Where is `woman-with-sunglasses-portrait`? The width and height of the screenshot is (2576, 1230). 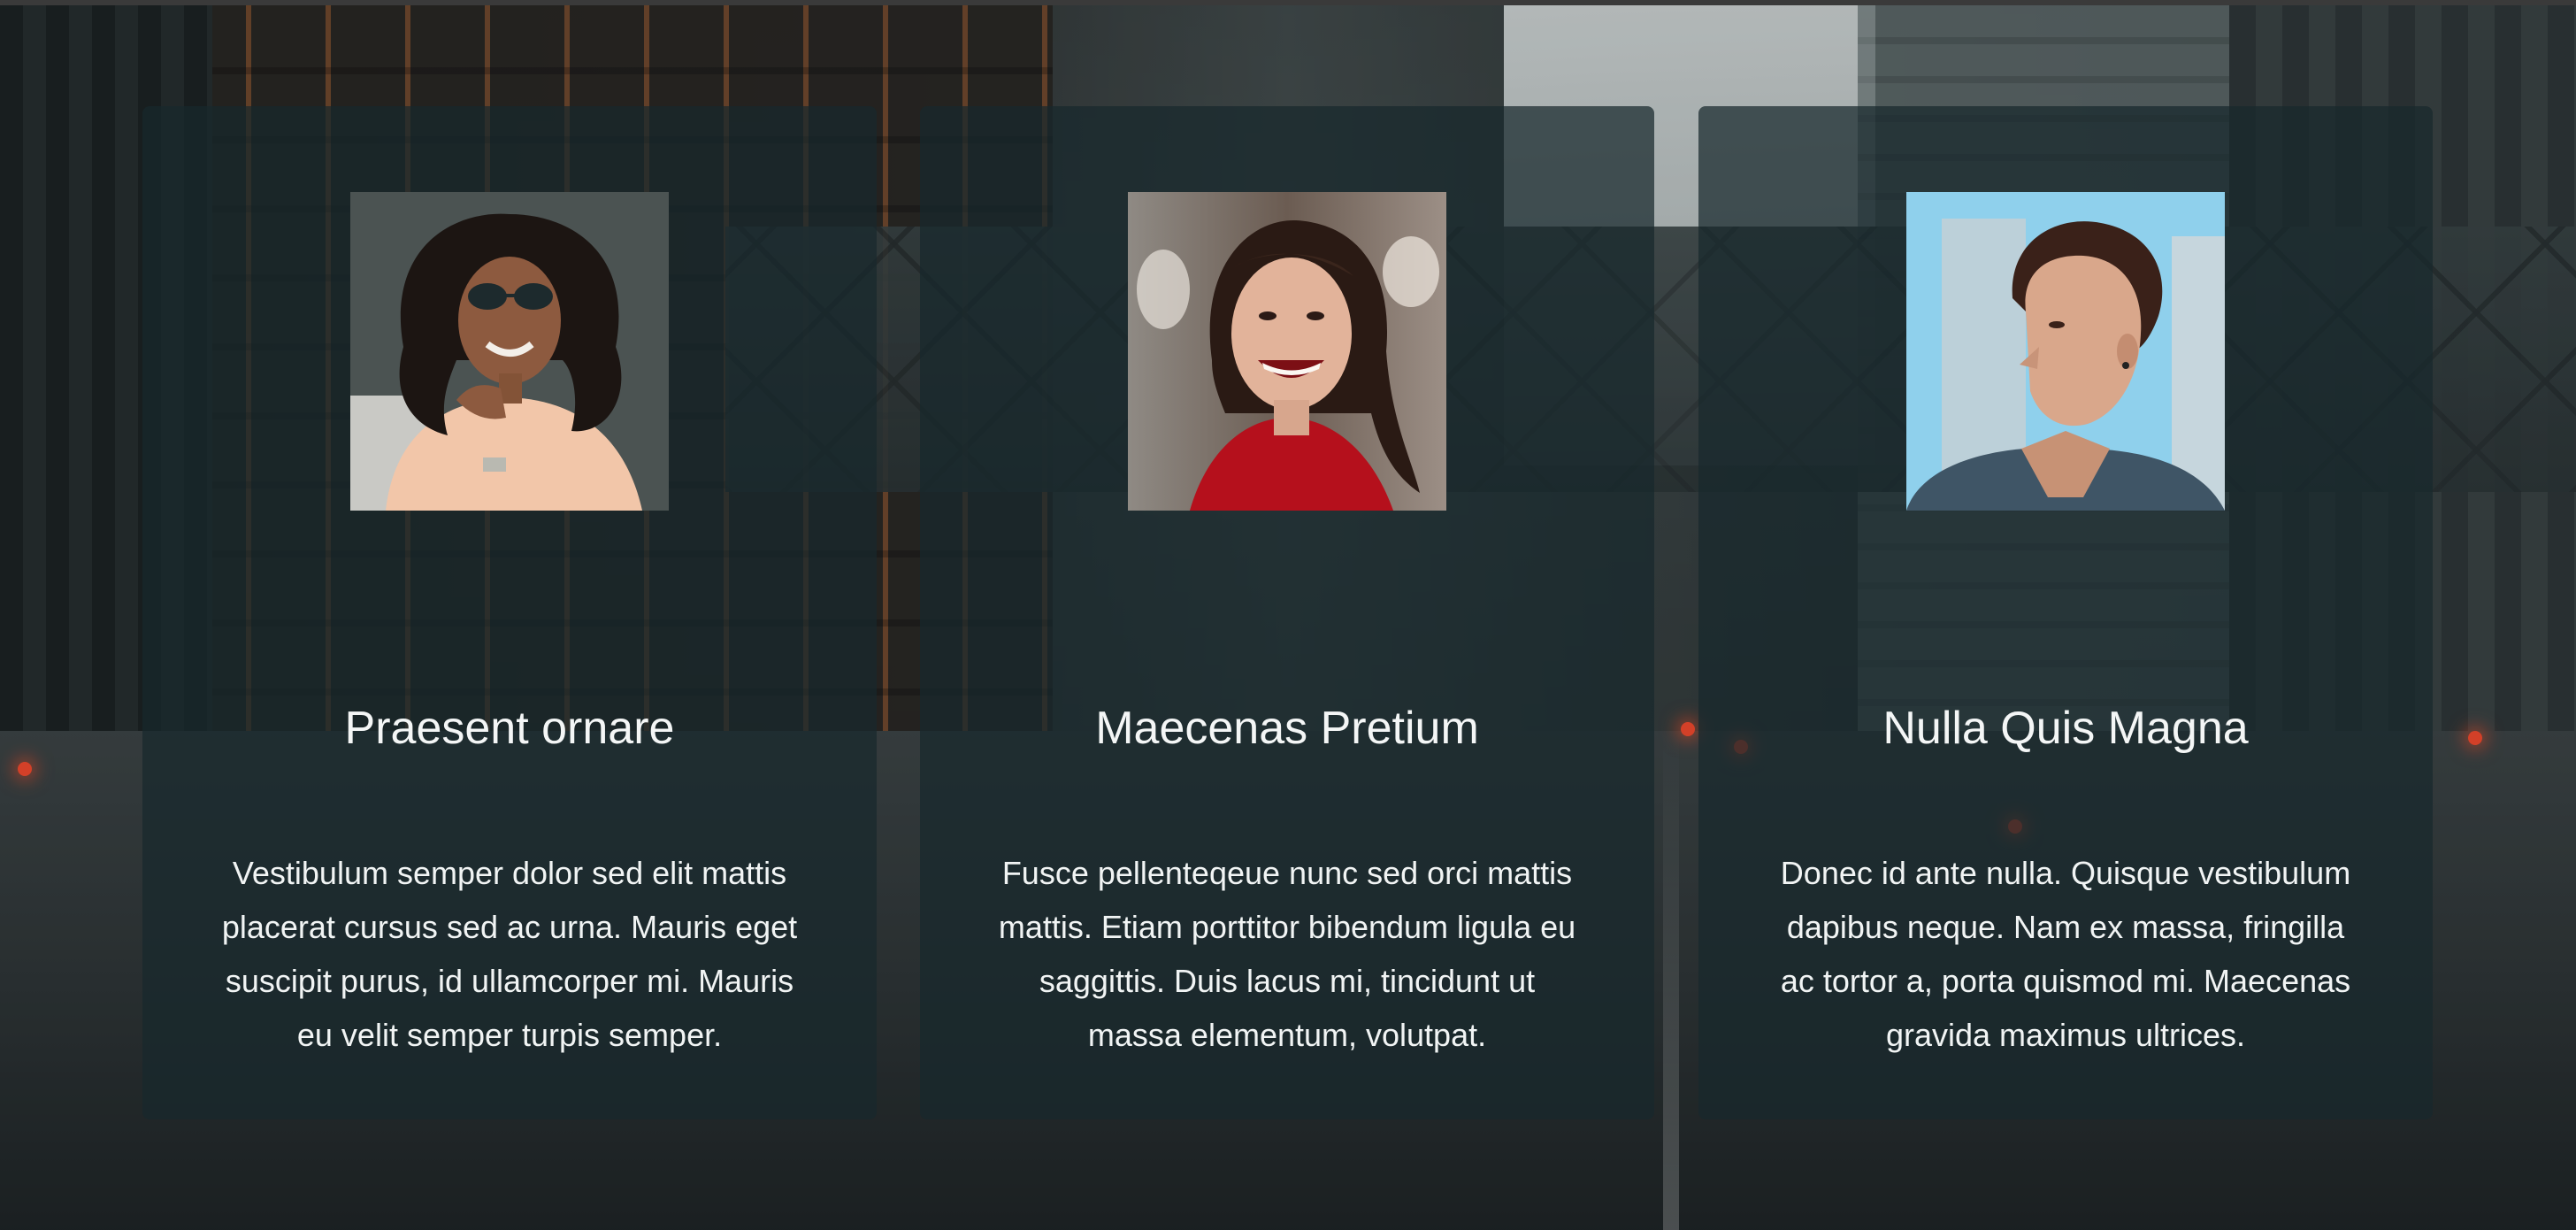 woman-with-sunglasses-portrait is located at coordinates (509, 352).